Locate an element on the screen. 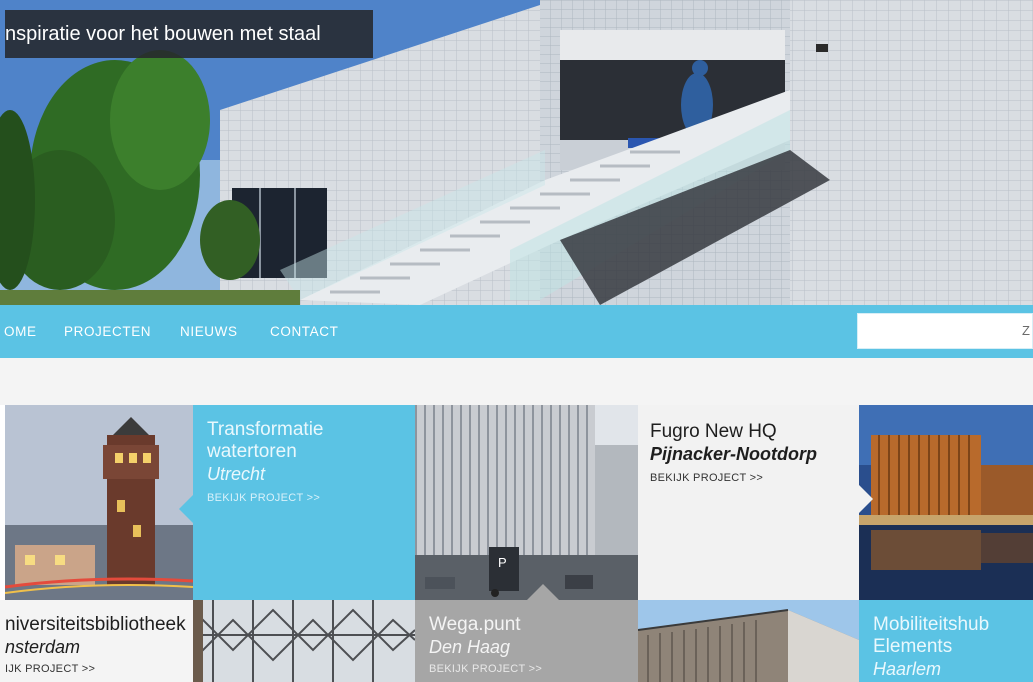 The width and height of the screenshot is (1033, 682). project-photo-watertoren is located at coordinates (99, 502).